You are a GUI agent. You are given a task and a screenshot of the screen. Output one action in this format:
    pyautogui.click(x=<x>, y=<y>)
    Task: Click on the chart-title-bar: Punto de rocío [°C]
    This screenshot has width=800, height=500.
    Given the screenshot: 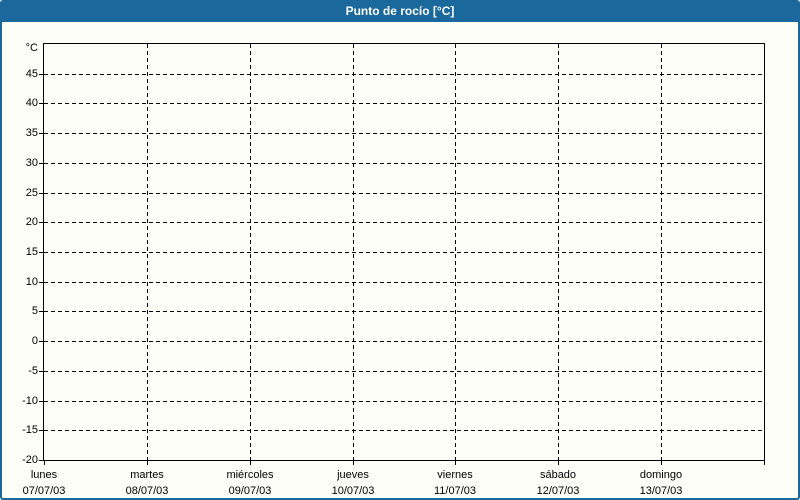 What is the action you would take?
    pyautogui.click(x=400, y=12)
    